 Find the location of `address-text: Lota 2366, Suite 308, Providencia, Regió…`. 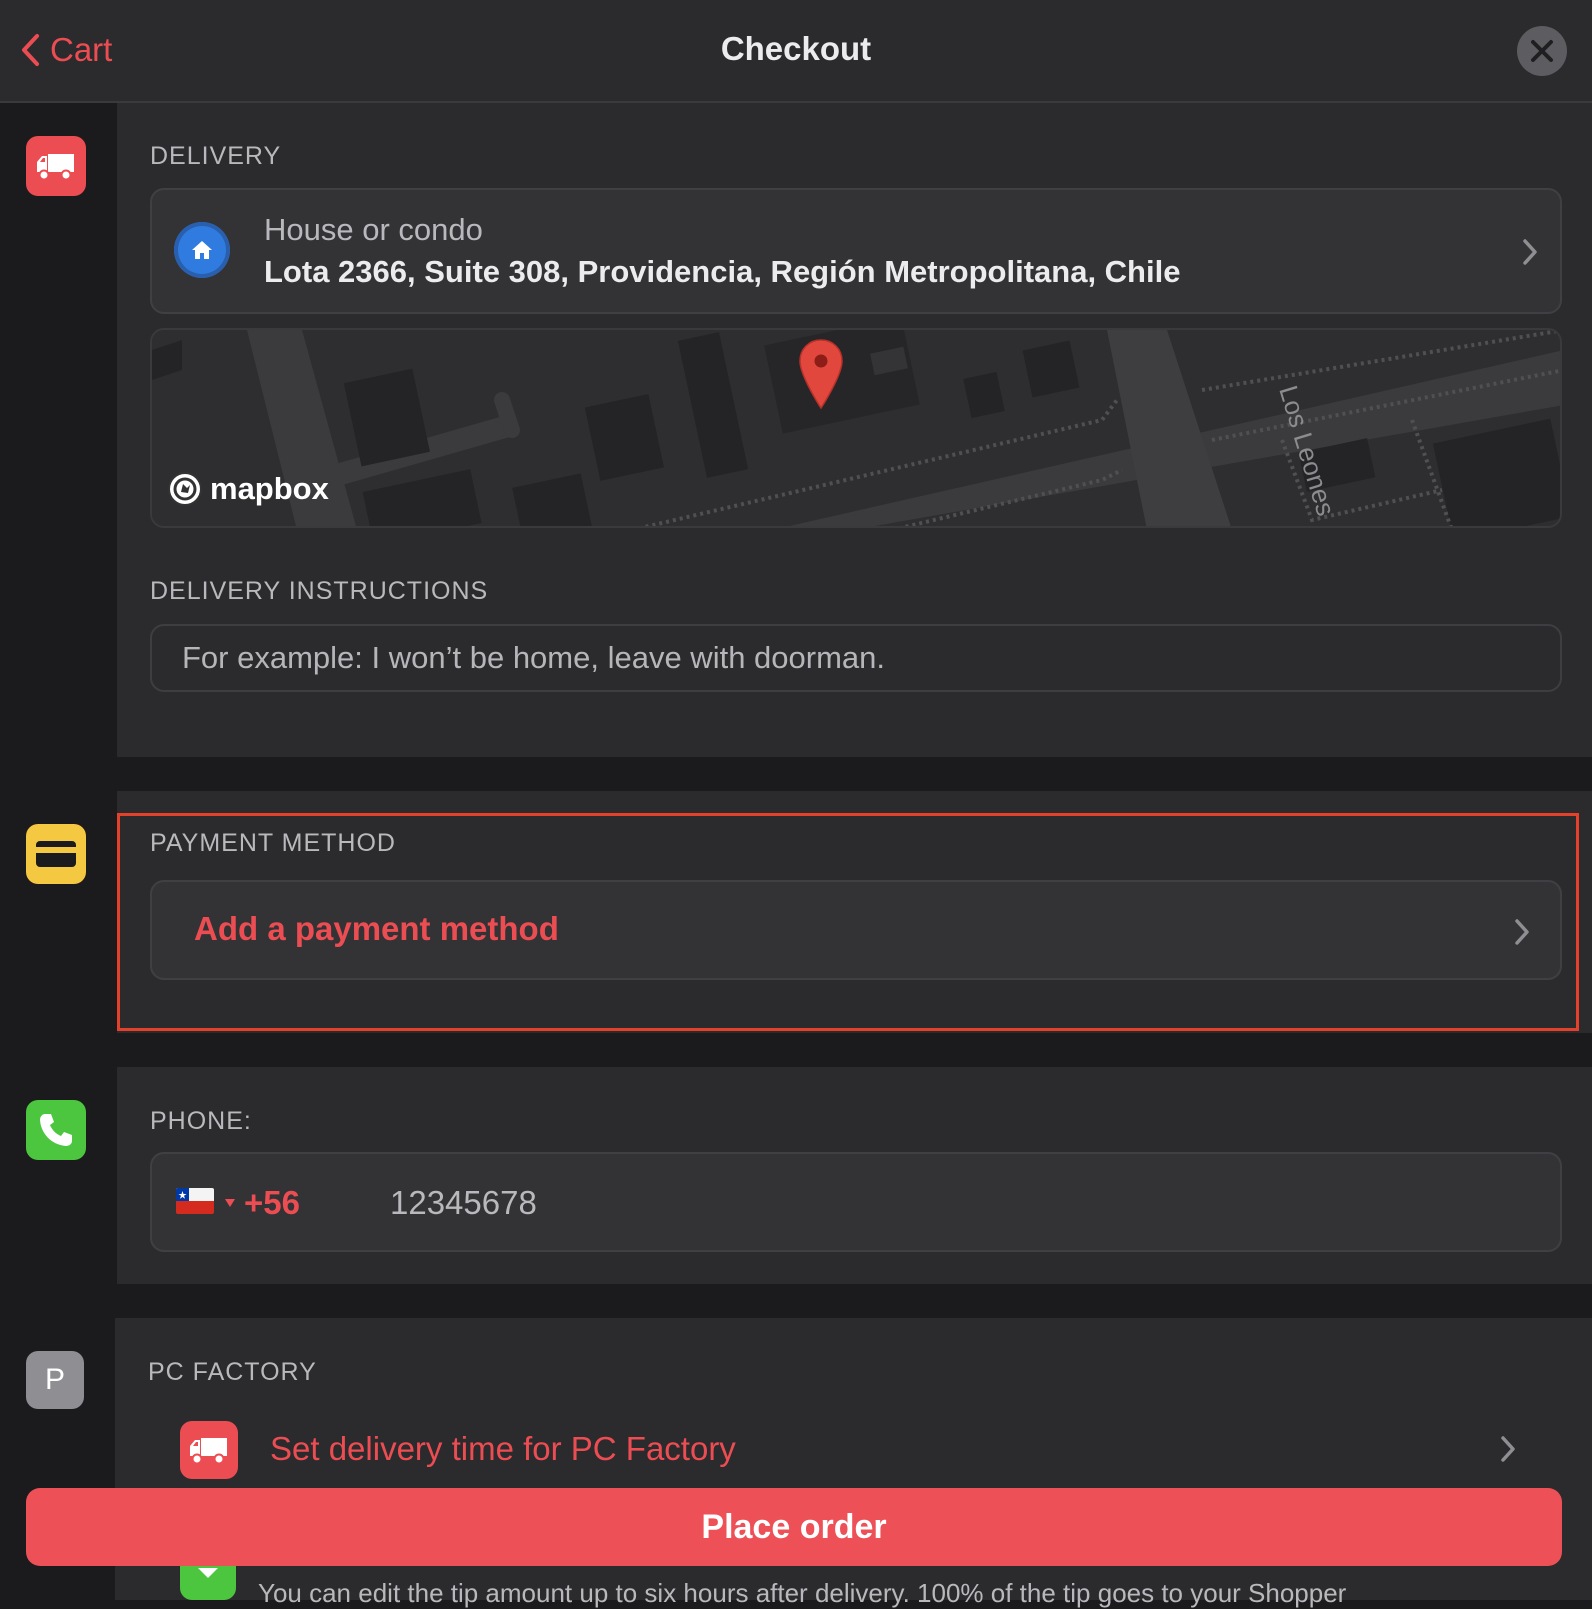

address-text: Lota 2366, Suite 308, Providencia, Regió… is located at coordinates (722, 271).